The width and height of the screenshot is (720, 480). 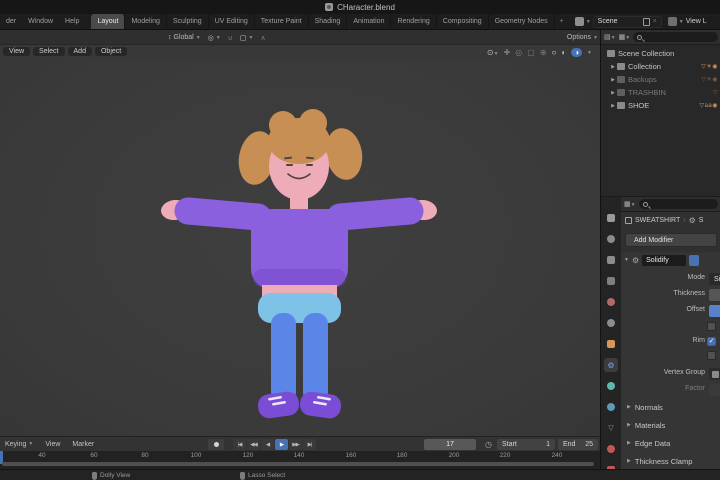 I want to click on auto-keying-button, so click(x=216, y=444).